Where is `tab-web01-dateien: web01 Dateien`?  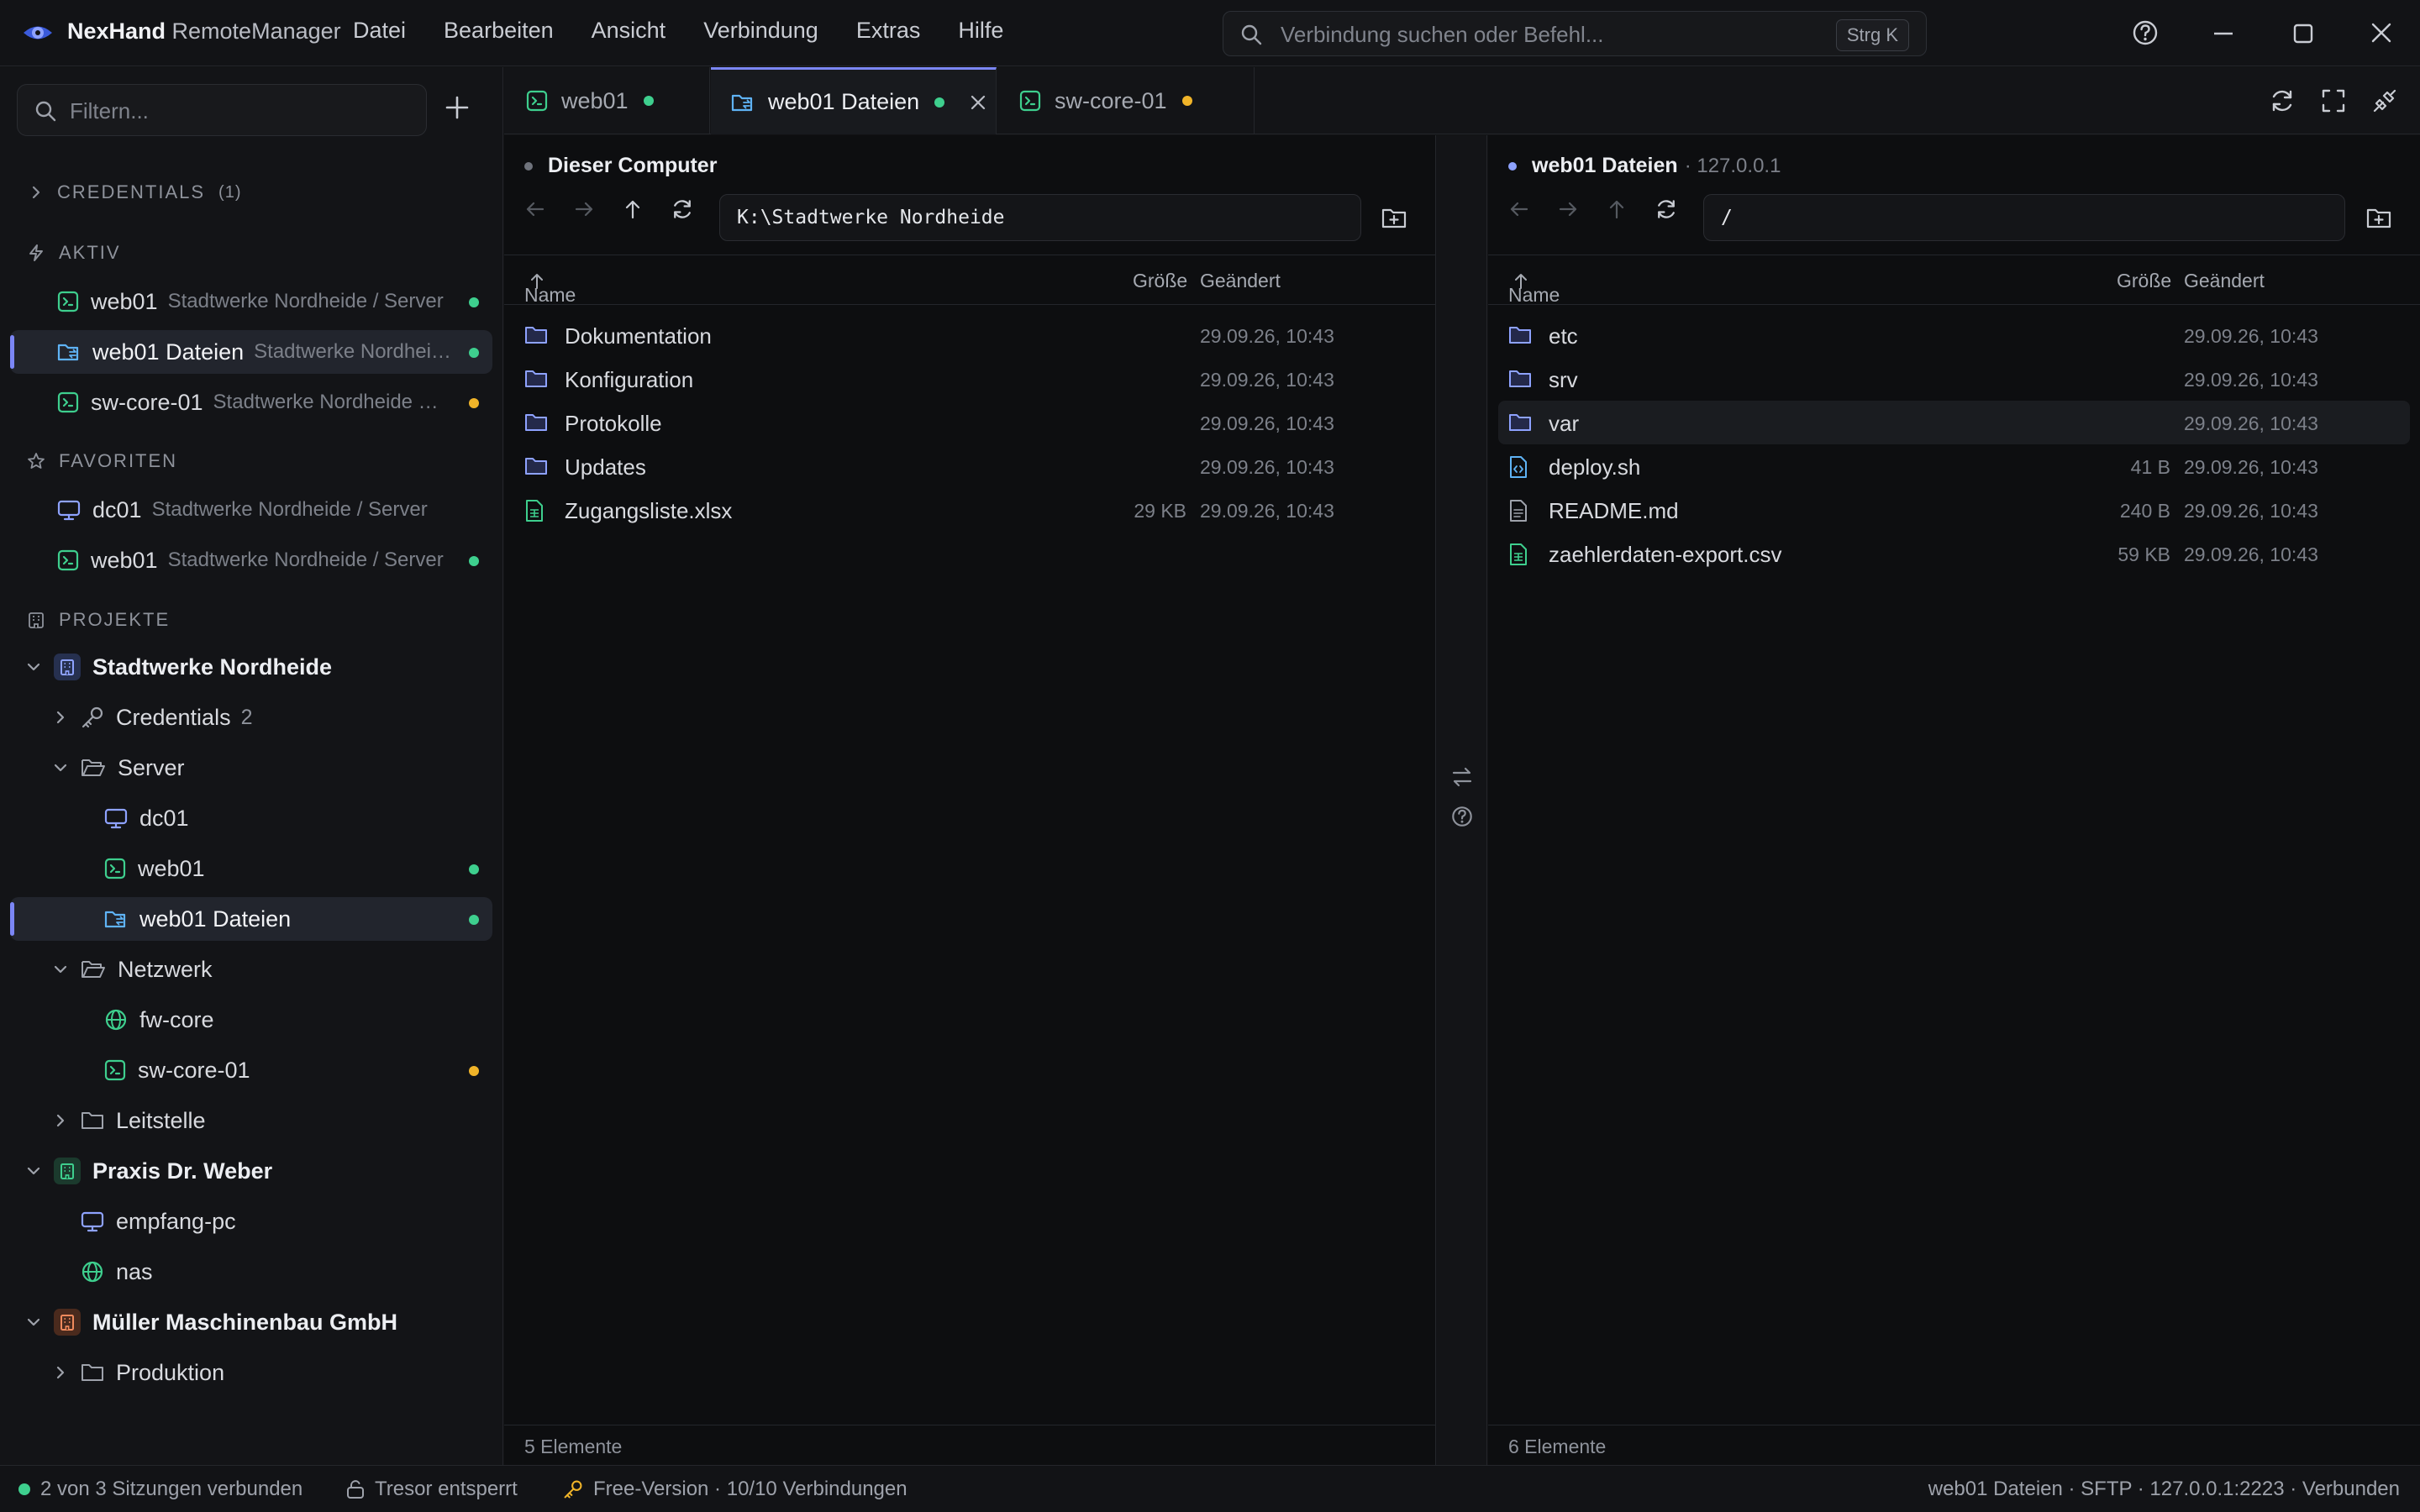 tab-web01-dateien: web01 Dateien is located at coordinates (854, 100).